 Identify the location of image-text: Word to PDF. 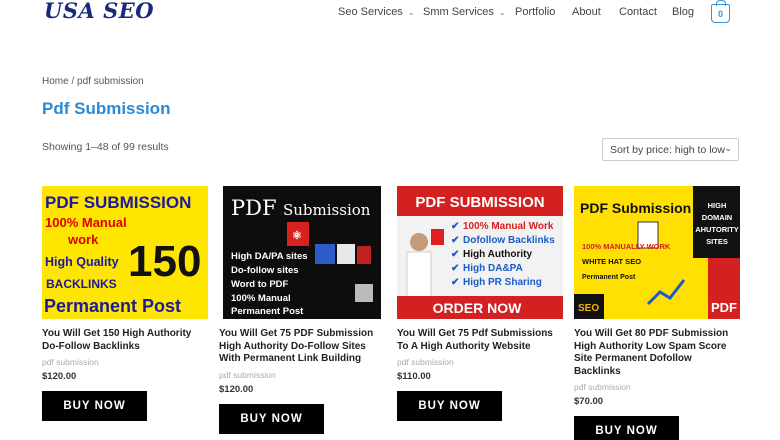
(260, 284).